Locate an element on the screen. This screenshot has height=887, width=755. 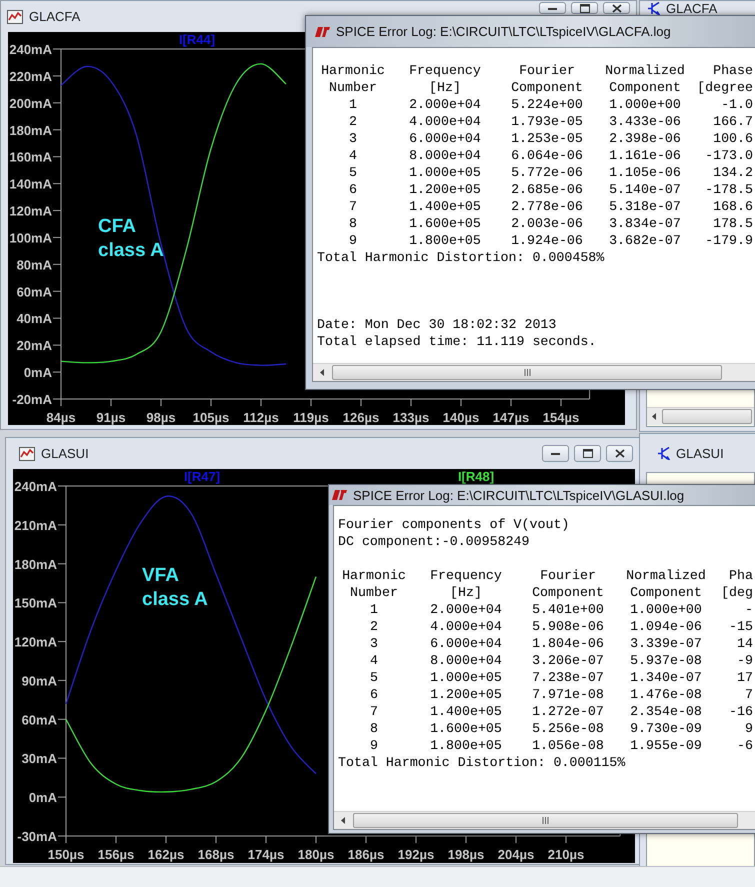
table-cell-text: 5.937e-08 is located at coordinates (666, 660).